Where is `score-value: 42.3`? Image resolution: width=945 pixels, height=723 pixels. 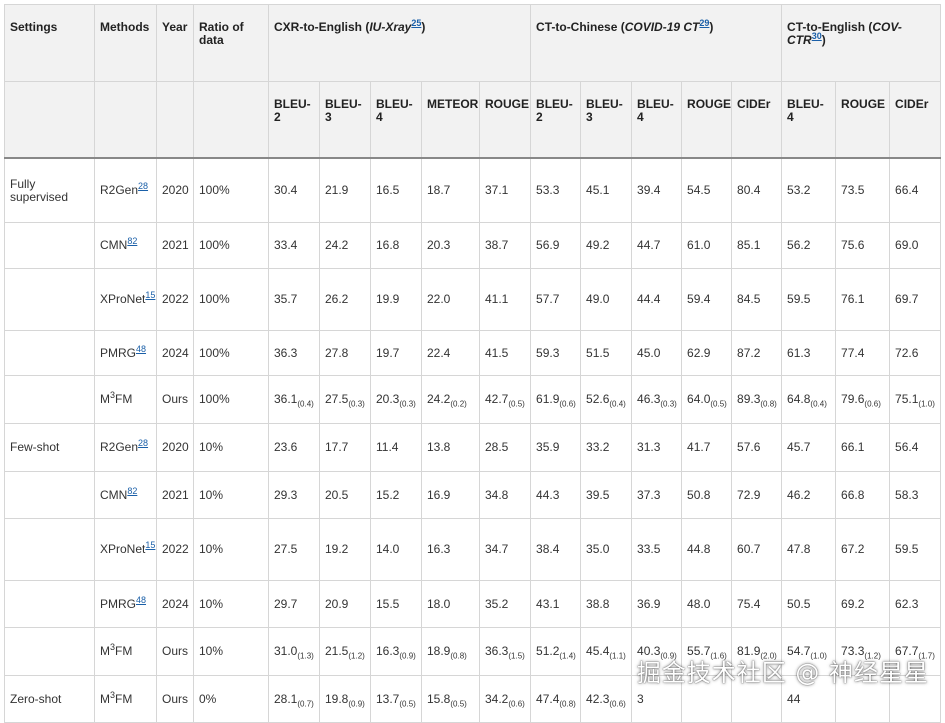 score-value: 42.3 is located at coordinates (598, 698).